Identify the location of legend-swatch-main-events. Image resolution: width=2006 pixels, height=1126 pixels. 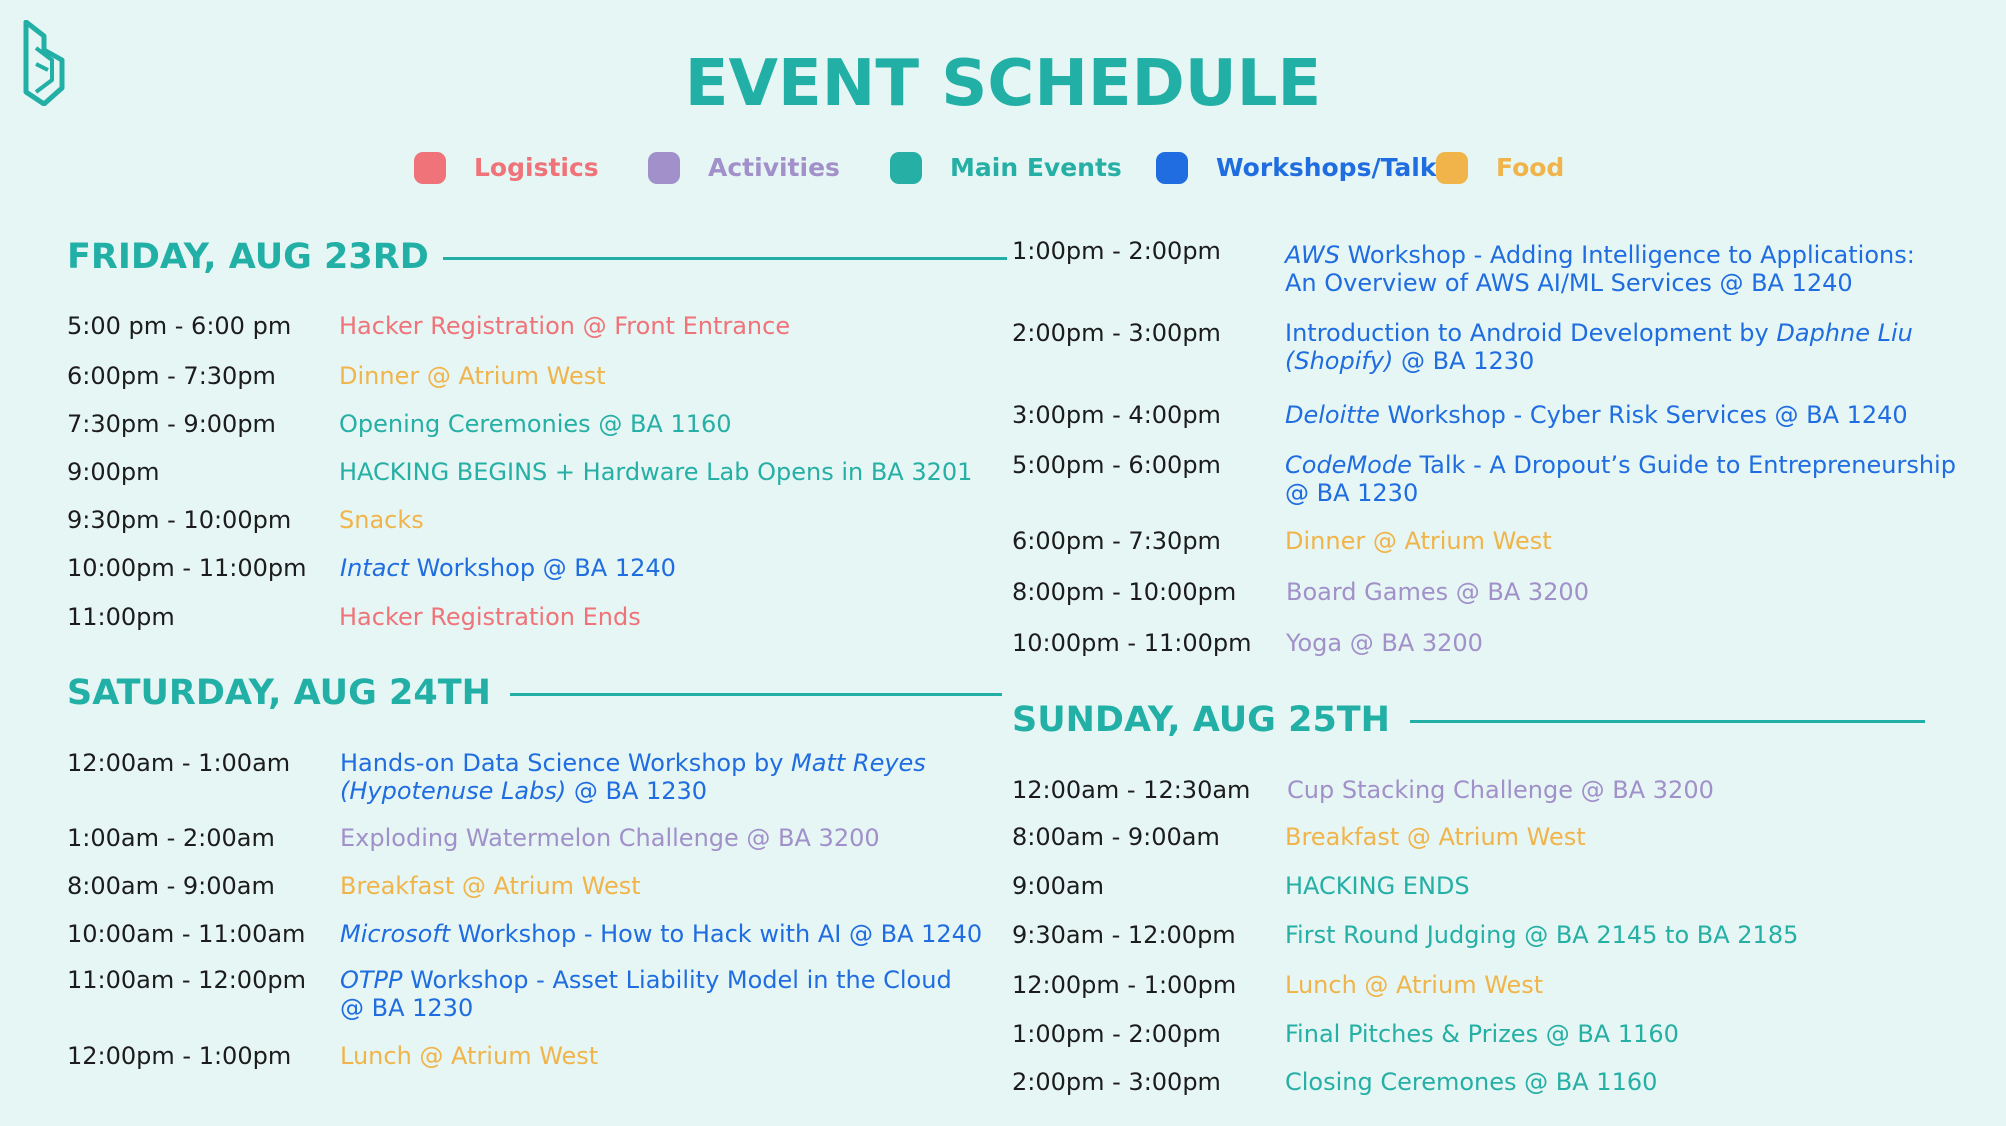
(906, 168).